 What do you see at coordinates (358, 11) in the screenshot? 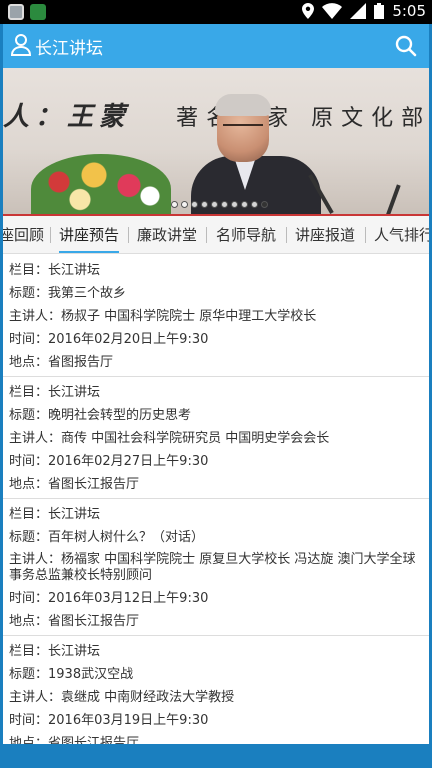
I see `signal-icon` at bounding box center [358, 11].